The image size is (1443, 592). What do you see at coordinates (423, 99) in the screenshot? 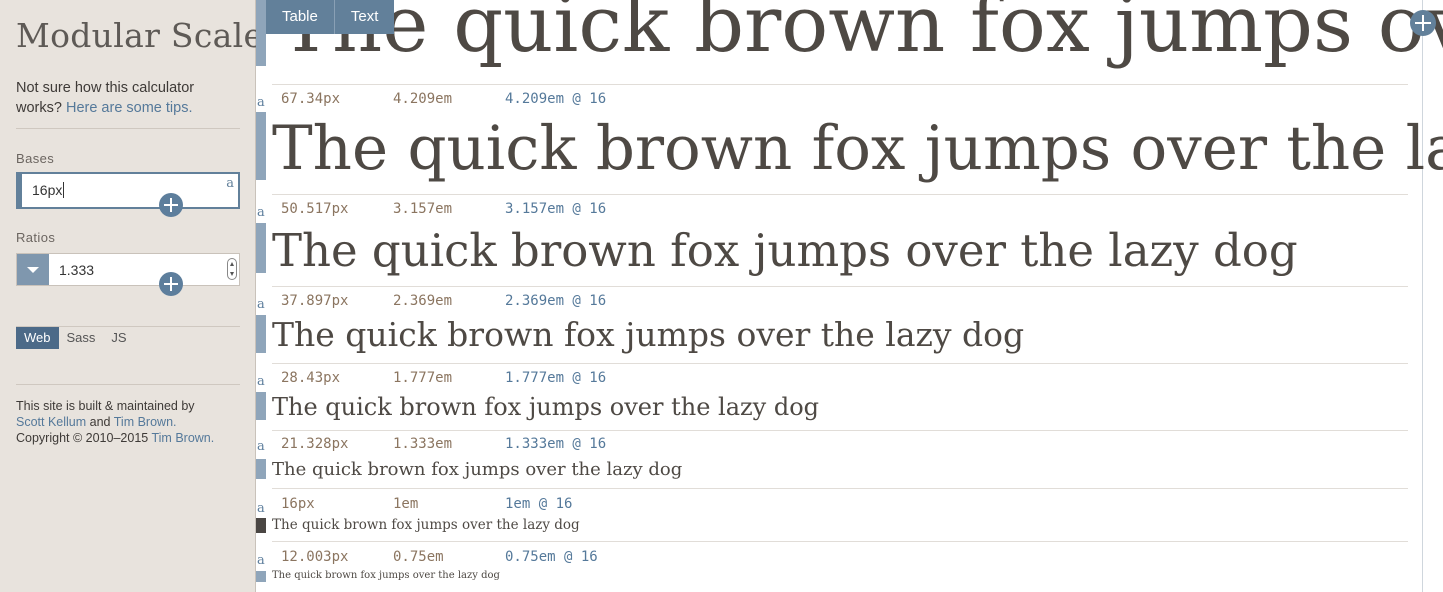
I see `em-value: 4.209em` at bounding box center [423, 99].